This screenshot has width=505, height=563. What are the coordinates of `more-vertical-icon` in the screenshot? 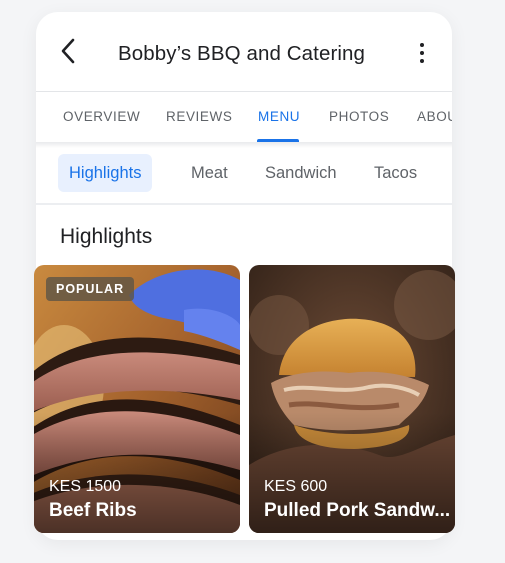 It's located at (422, 45).